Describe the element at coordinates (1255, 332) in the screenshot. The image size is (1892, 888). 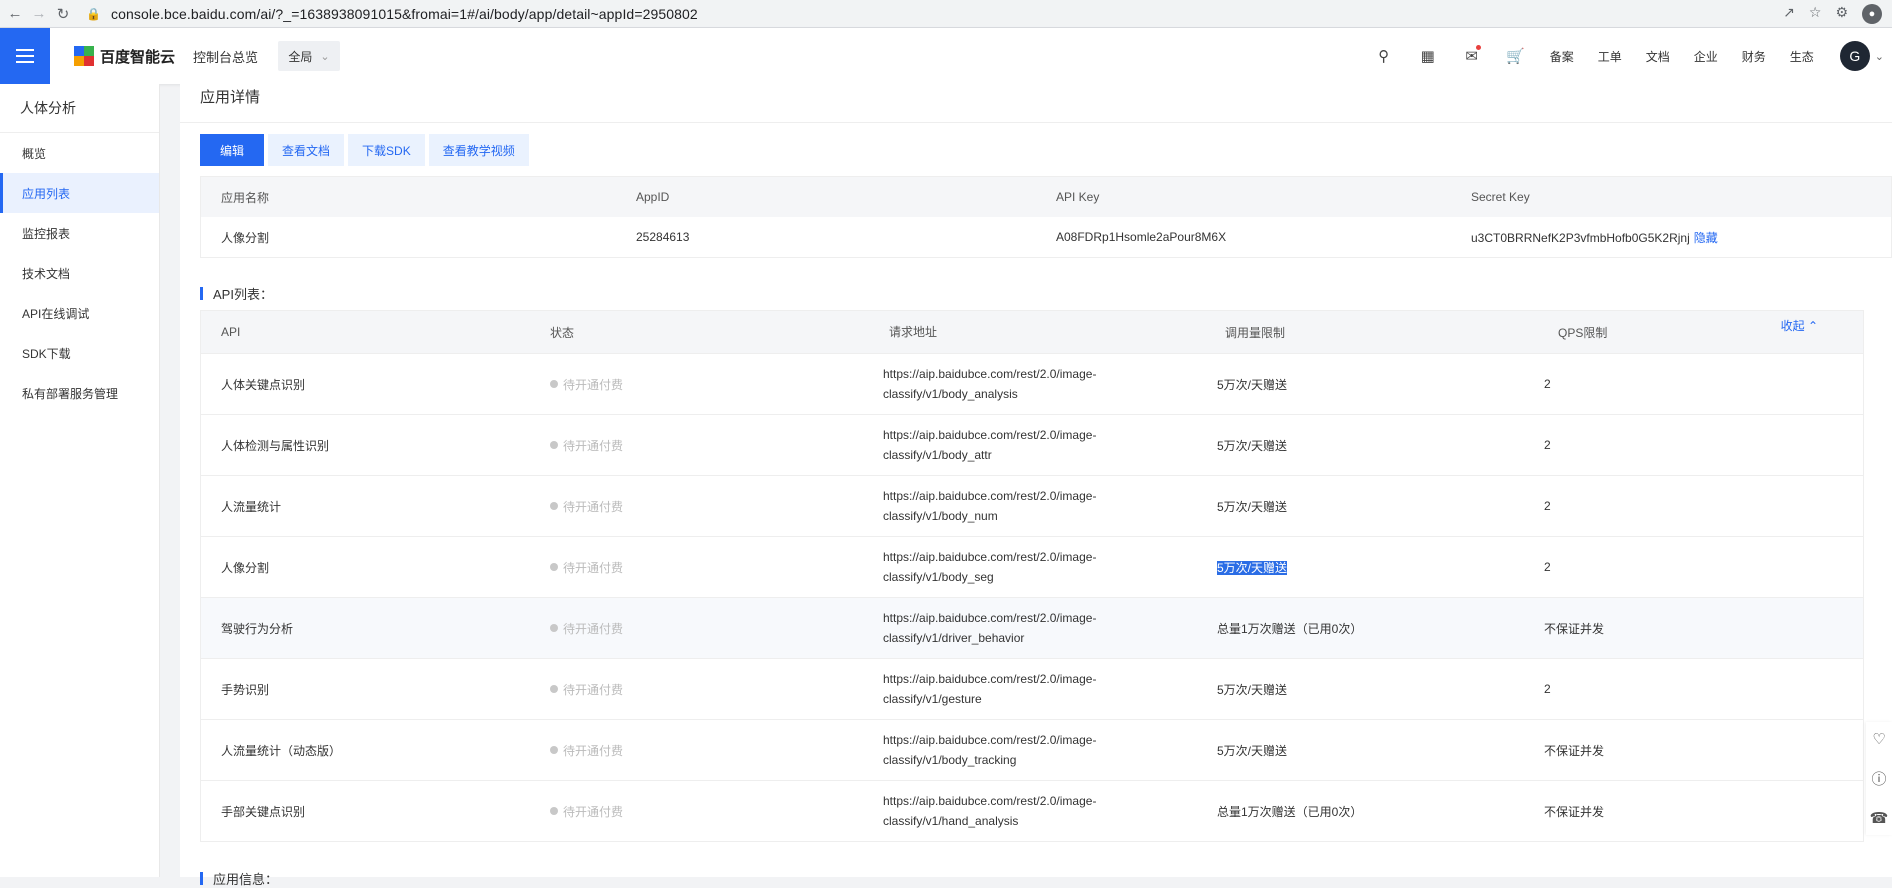
I see `header-call-limit: 调用量限制` at that location.